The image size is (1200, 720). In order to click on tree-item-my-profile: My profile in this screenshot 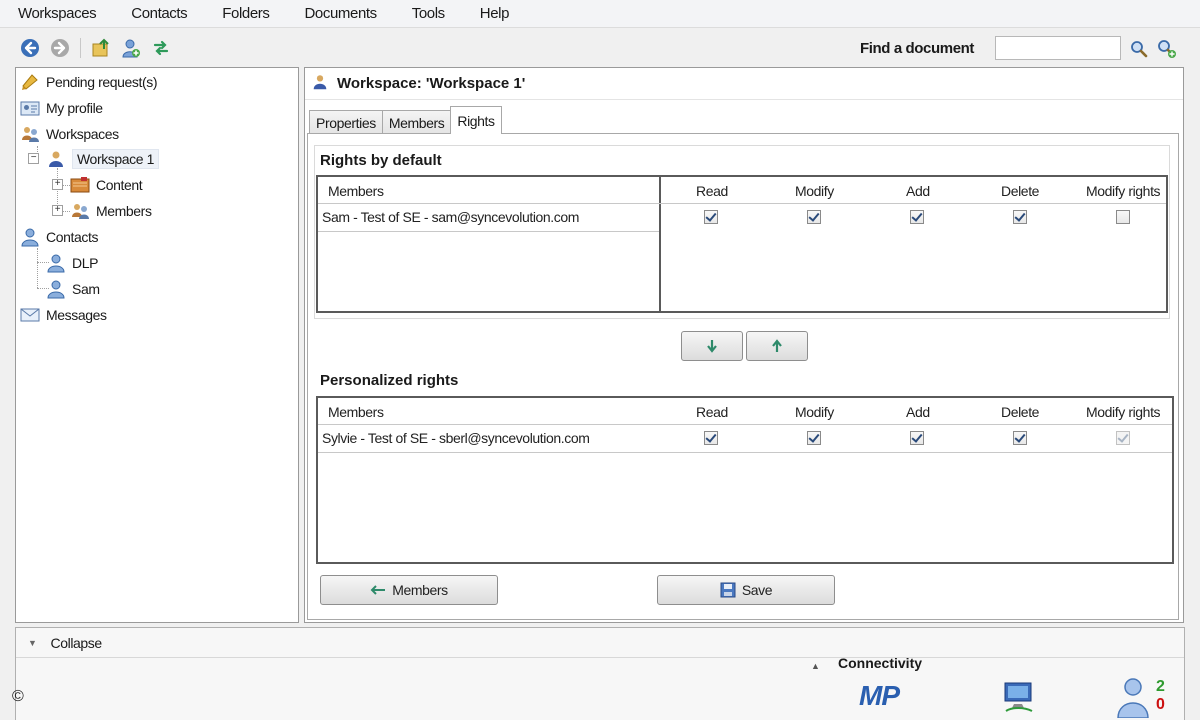, I will do `click(61, 108)`.